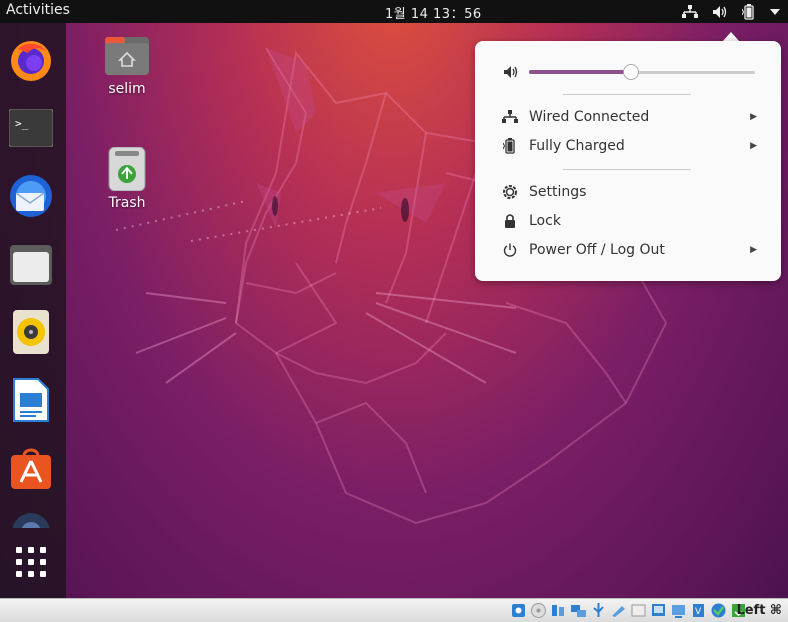  Describe the element at coordinates (638, 610) in the screenshot. I see `display-icon` at that location.